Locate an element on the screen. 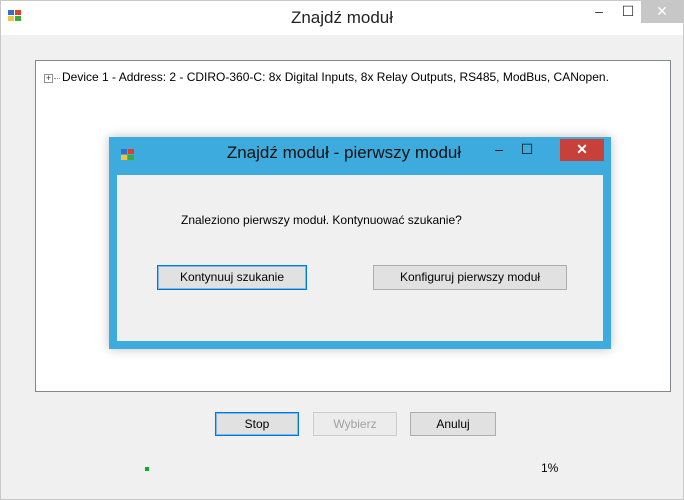 The width and height of the screenshot is (684, 500). close-button: ✕ is located at coordinates (662, 12).